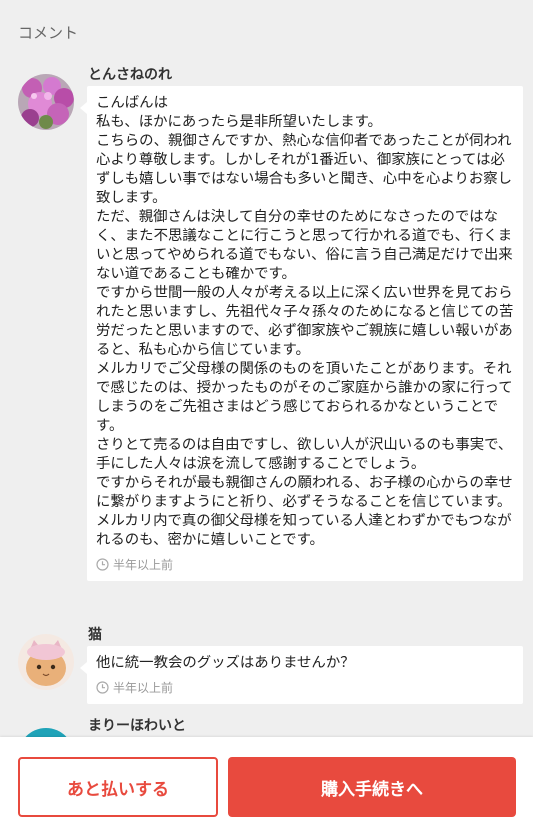 The image size is (533, 831). I want to click on comment-username: まりーほわいと, so click(137, 725).